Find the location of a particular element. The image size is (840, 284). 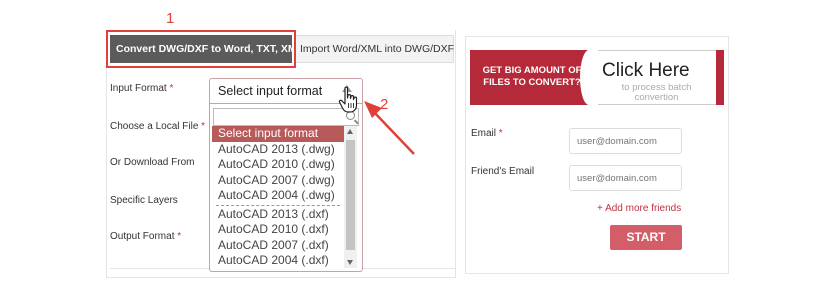

start-button: START is located at coordinates (646, 237).